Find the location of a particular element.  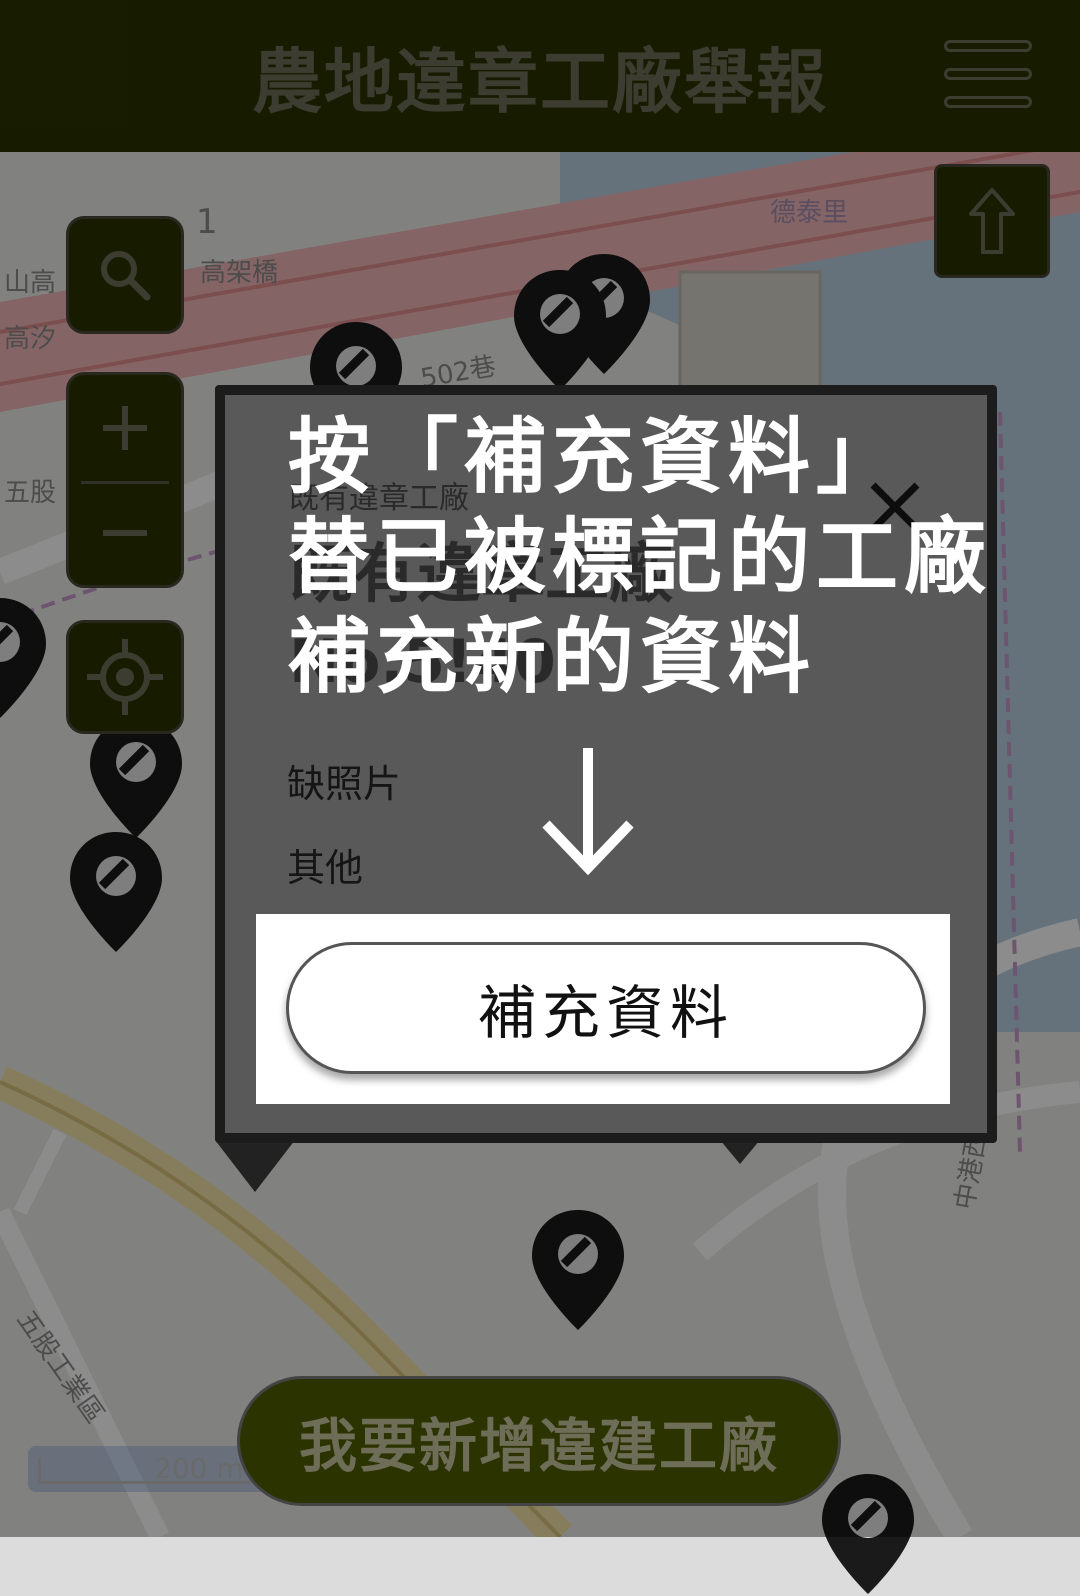

scale-label: 200 m is located at coordinates (199, 1468).